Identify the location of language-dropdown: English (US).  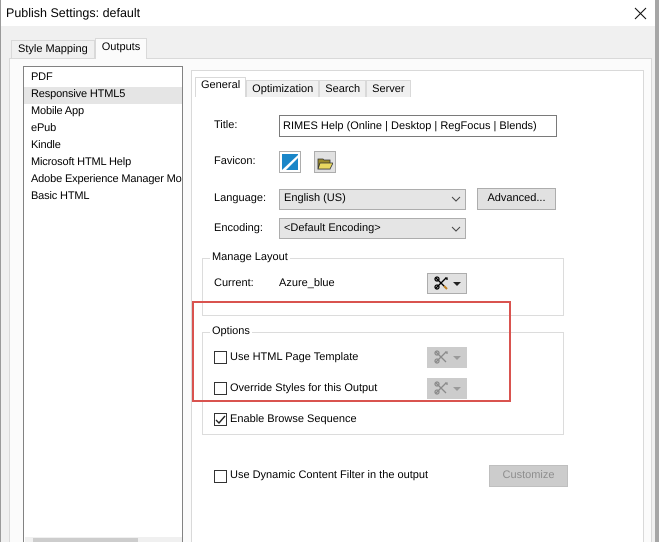
(372, 199).